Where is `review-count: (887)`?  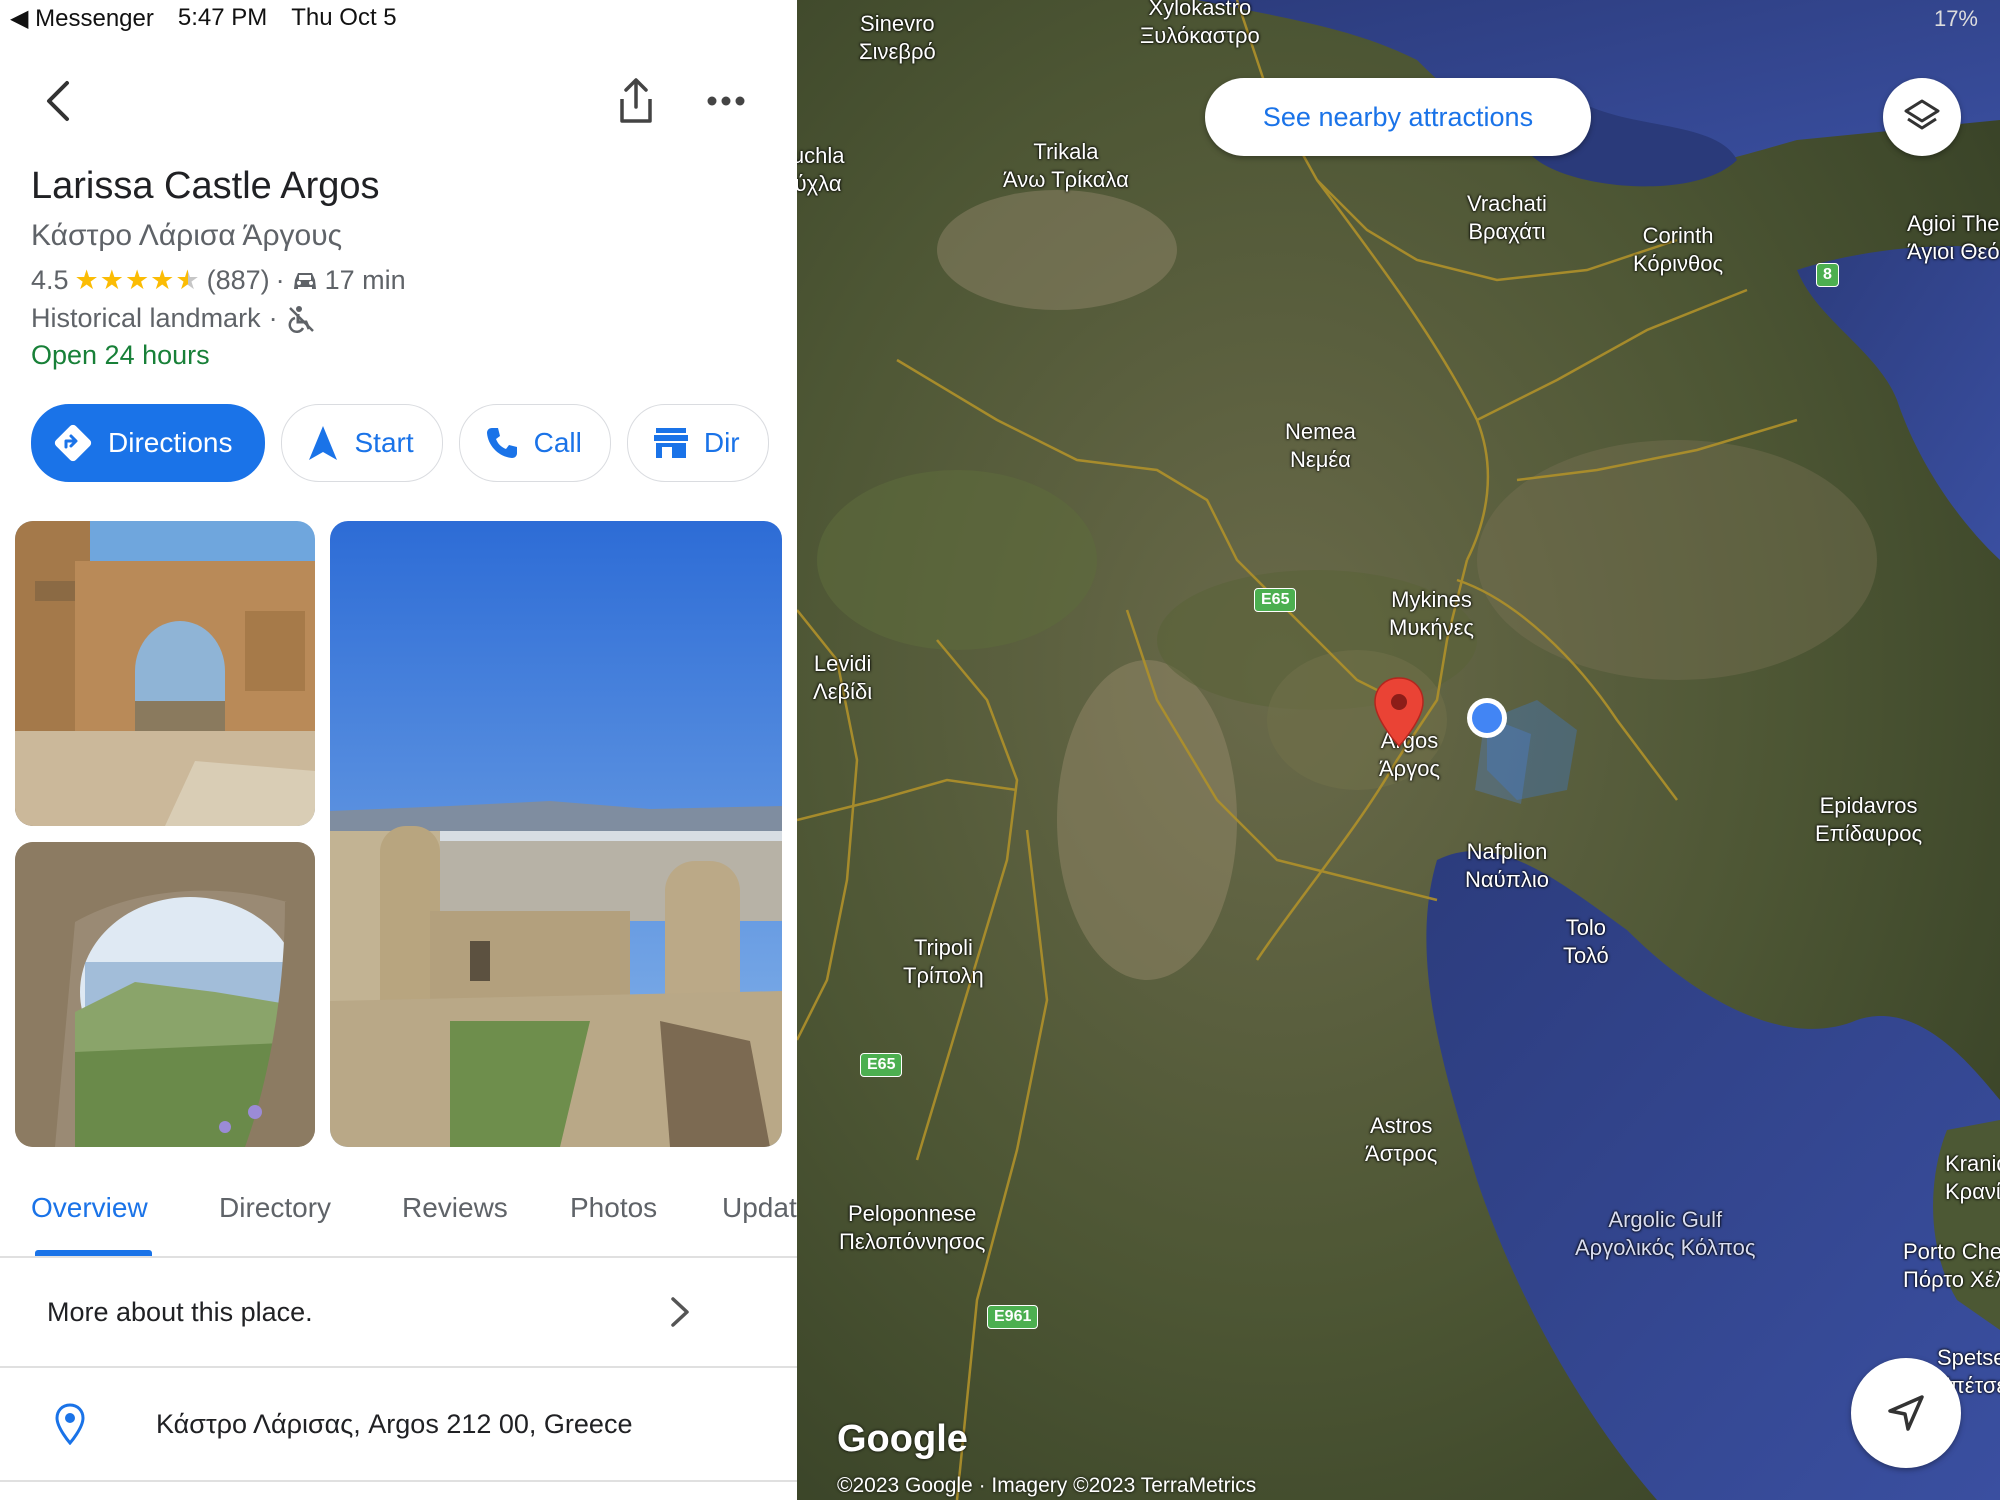
review-count: (887) is located at coordinates (238, 280).